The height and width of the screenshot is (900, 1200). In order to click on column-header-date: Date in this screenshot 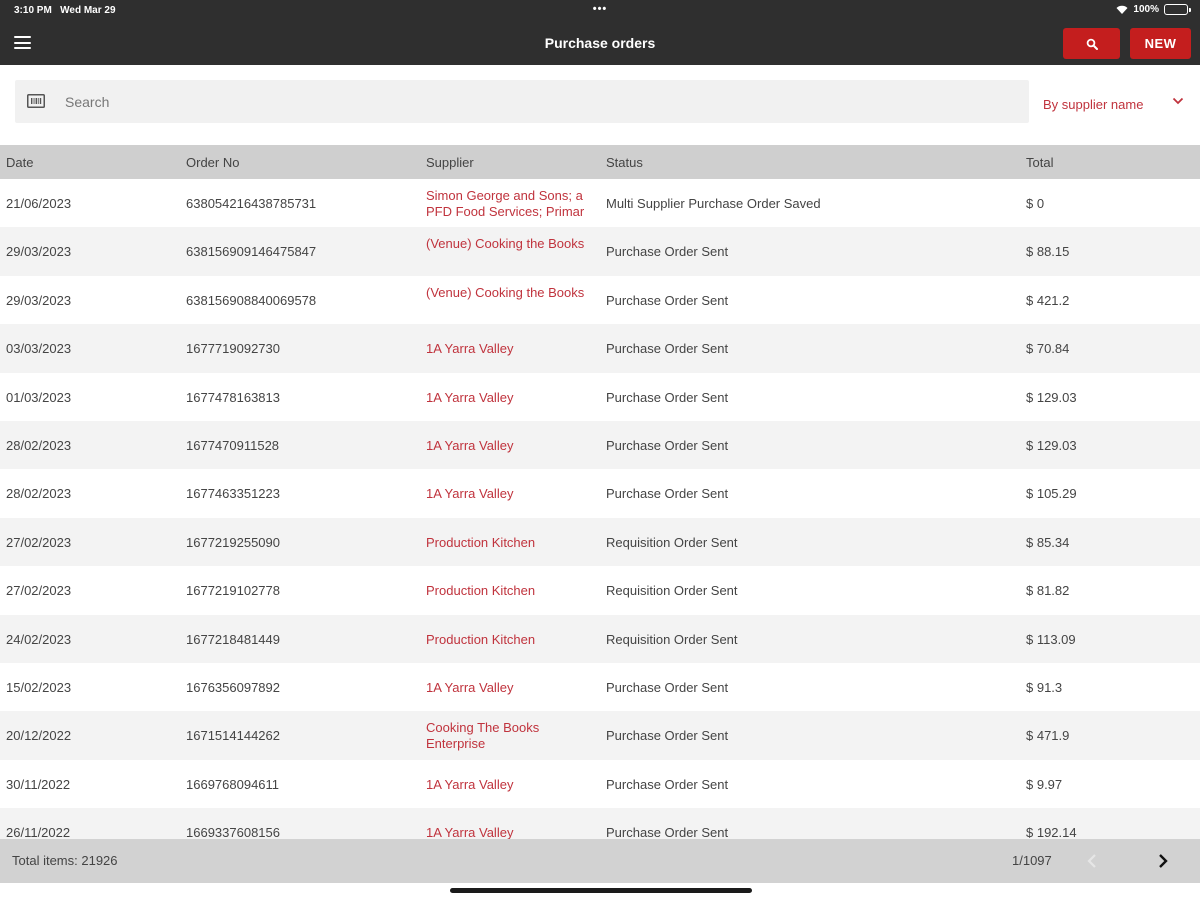, I will do `click(19, 162)`.